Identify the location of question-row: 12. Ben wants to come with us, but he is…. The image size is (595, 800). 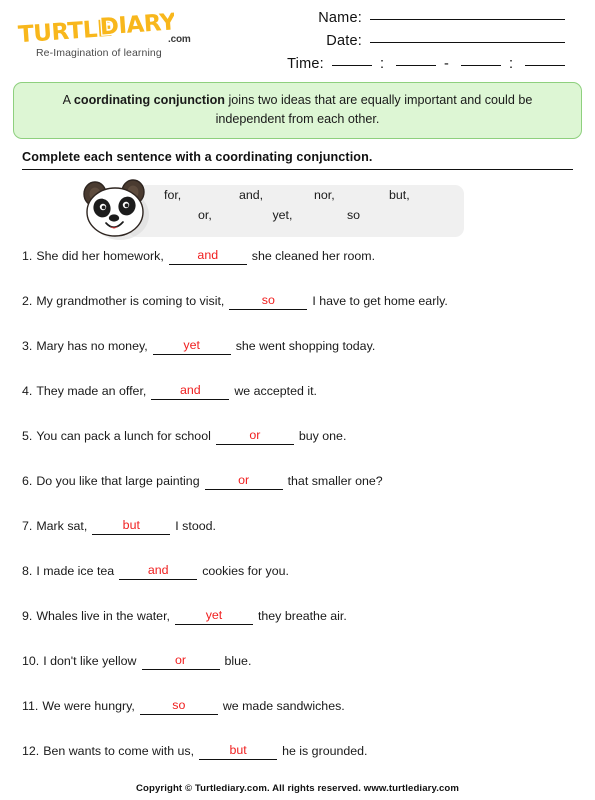
(297, 762).